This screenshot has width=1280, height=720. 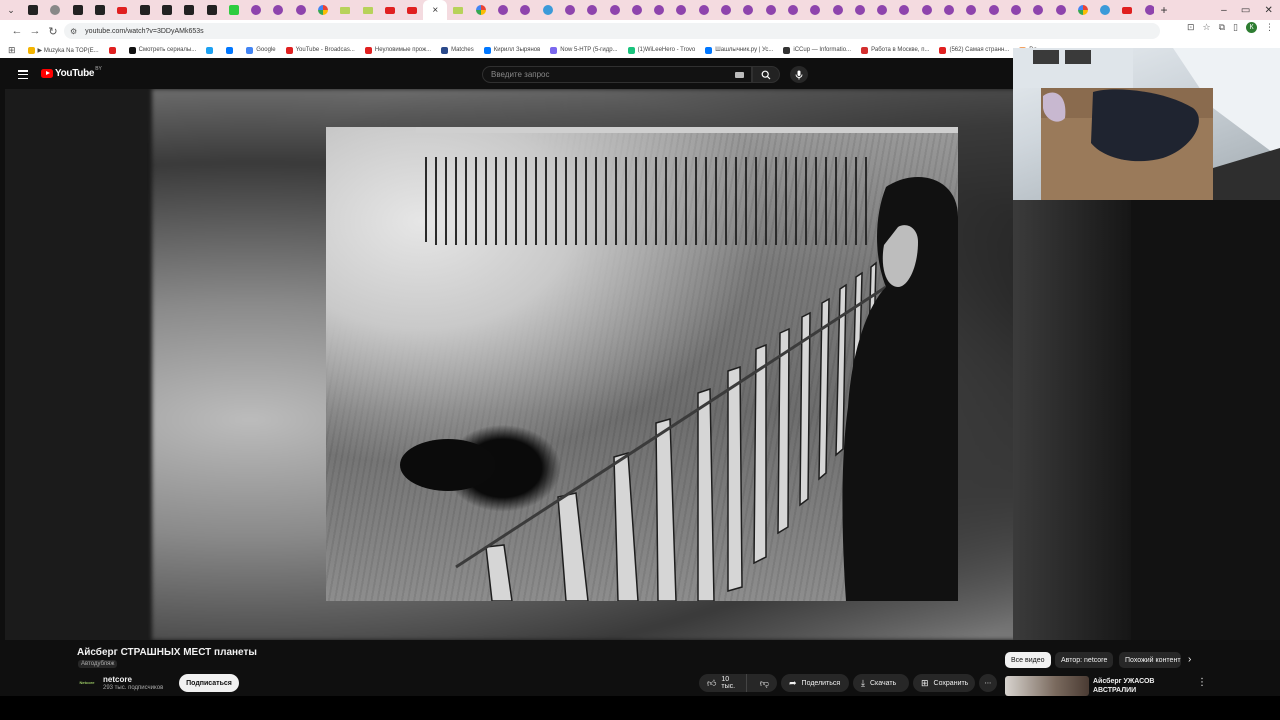 I want to click on channel-name: netcore, so click(x=117, y=679).